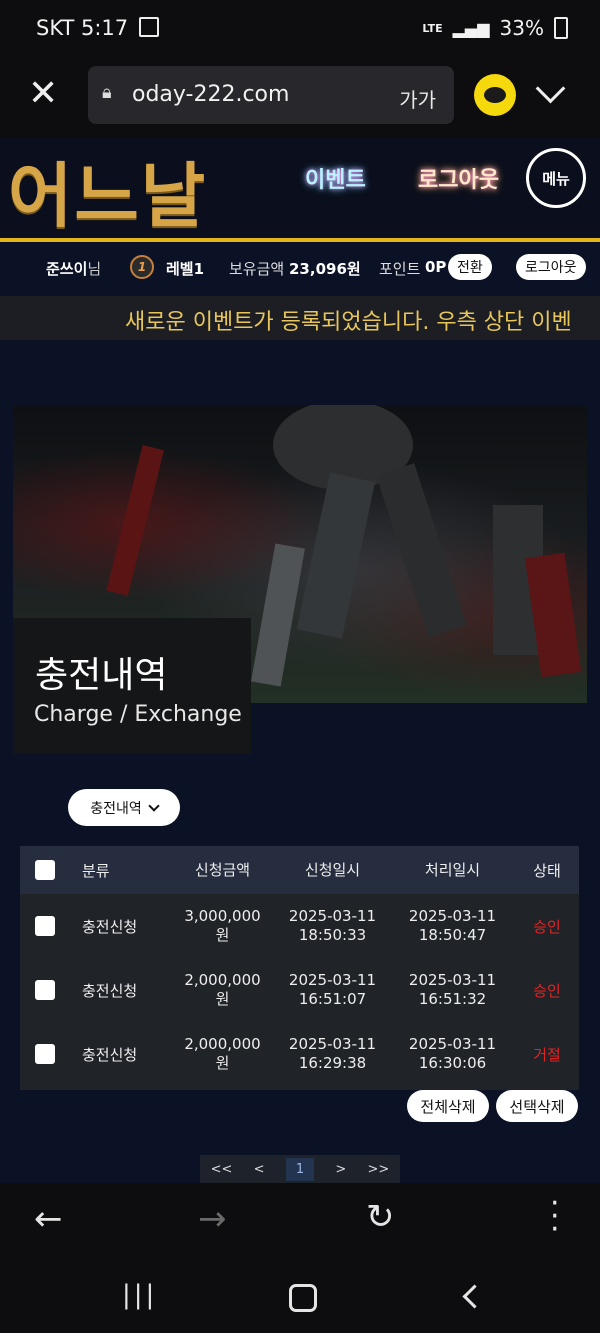  What do you see at coordinates (332, 935) in the screenshot?
I see `request-time: 18:50:33` at bounding box center [332, 935].